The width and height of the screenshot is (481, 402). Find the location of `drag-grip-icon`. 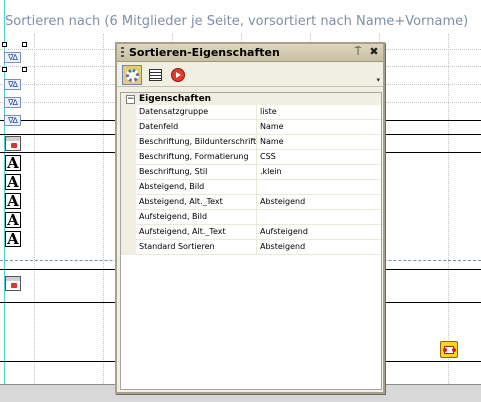

drag-grip-icon is located at coordinates (122, 53).